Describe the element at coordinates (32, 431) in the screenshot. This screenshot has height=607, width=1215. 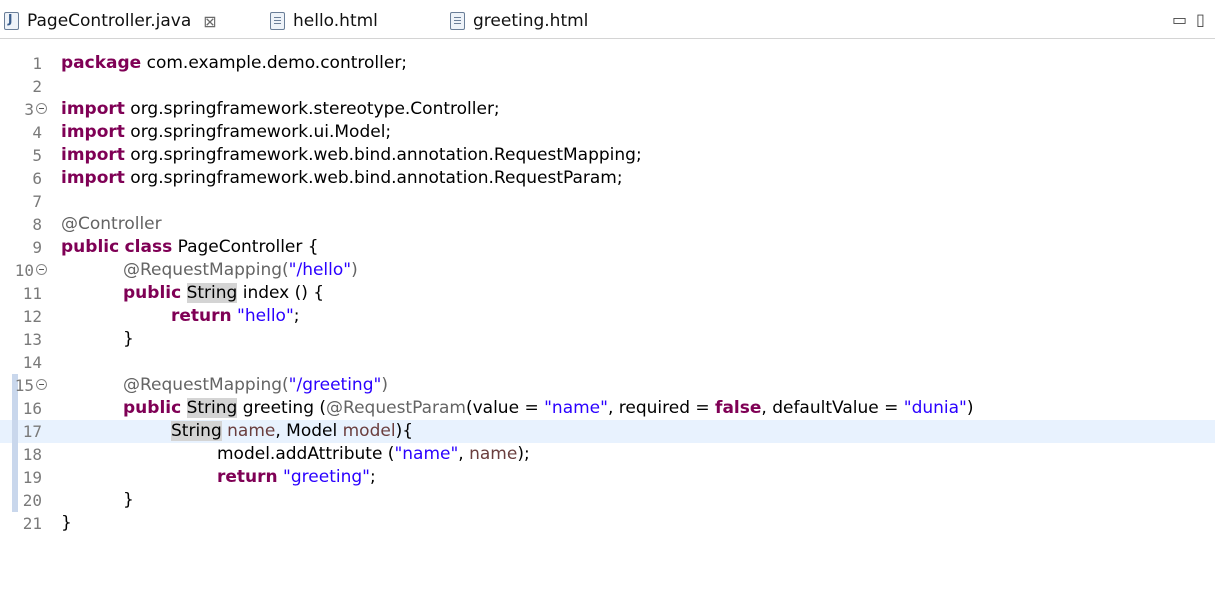
I see `line-number: 17` at that location.